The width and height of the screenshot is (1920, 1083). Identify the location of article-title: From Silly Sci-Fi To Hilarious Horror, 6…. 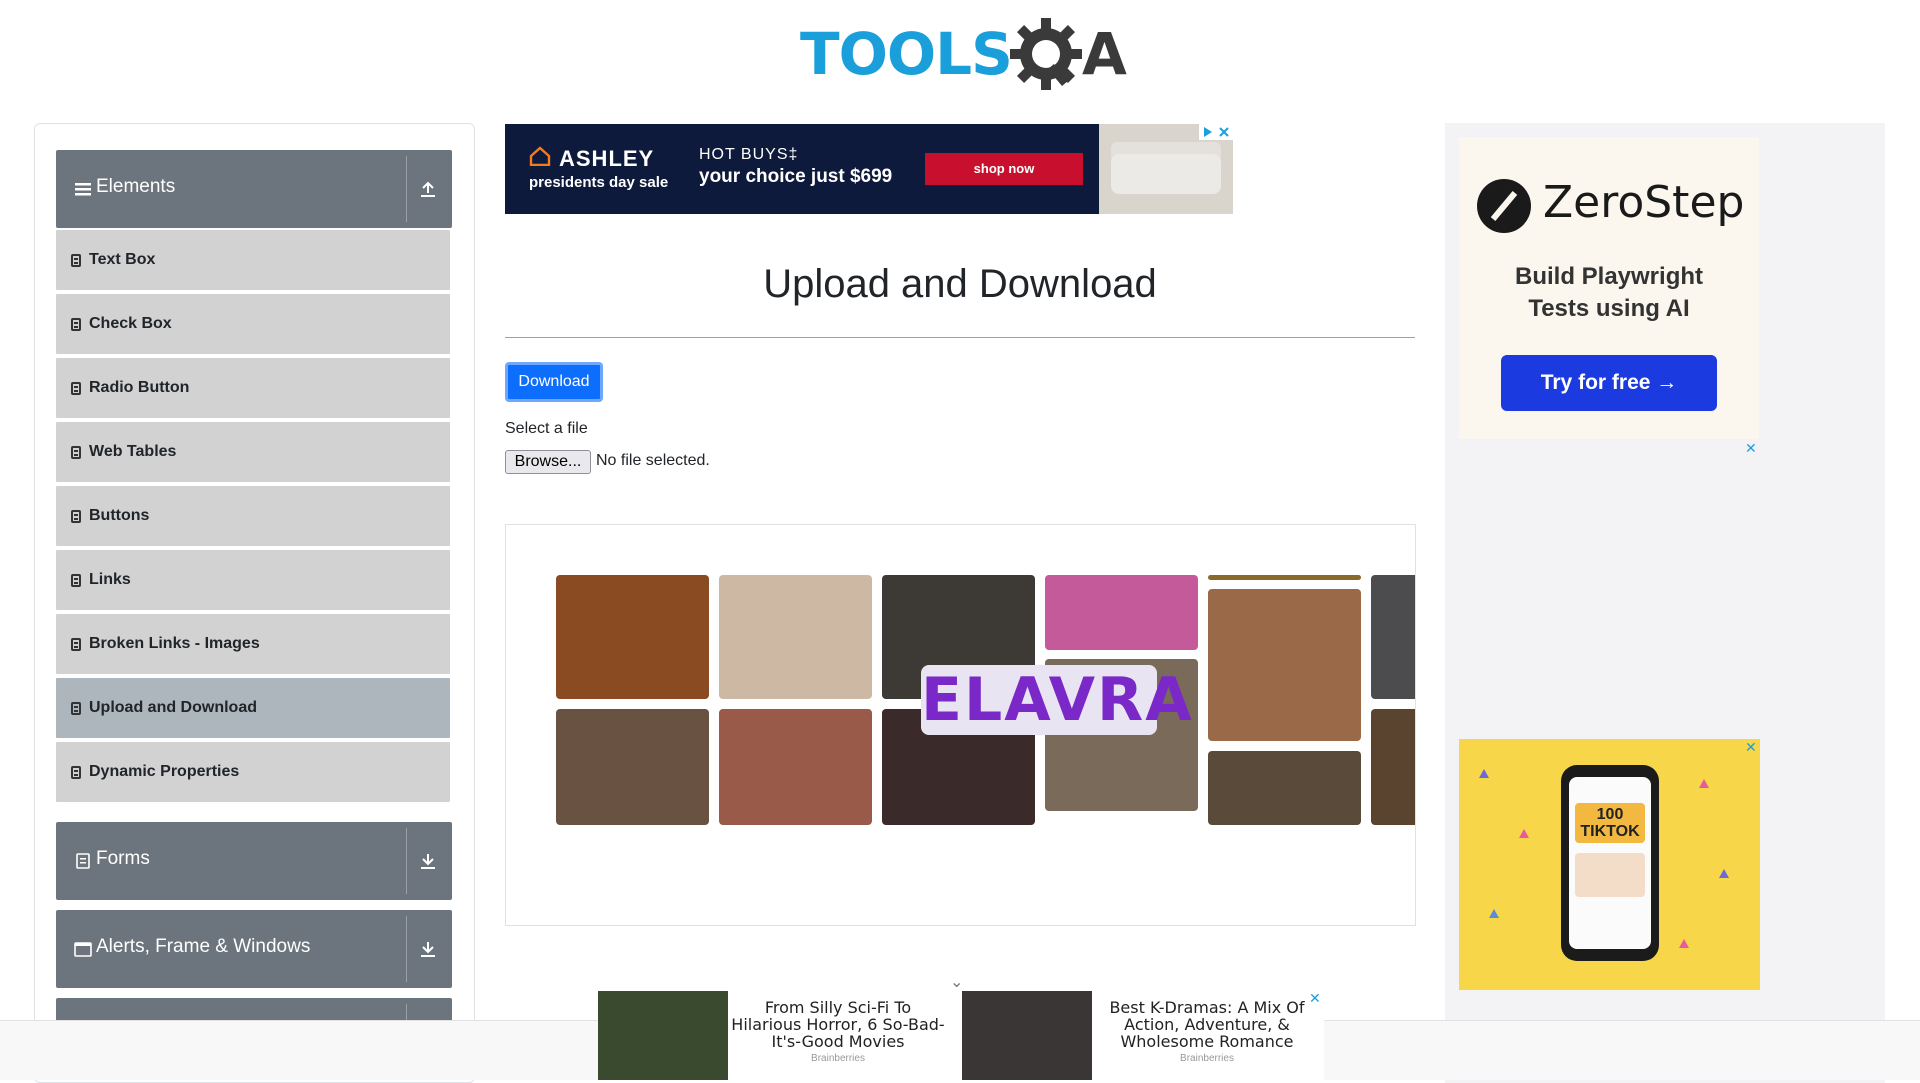
(838, 1024).